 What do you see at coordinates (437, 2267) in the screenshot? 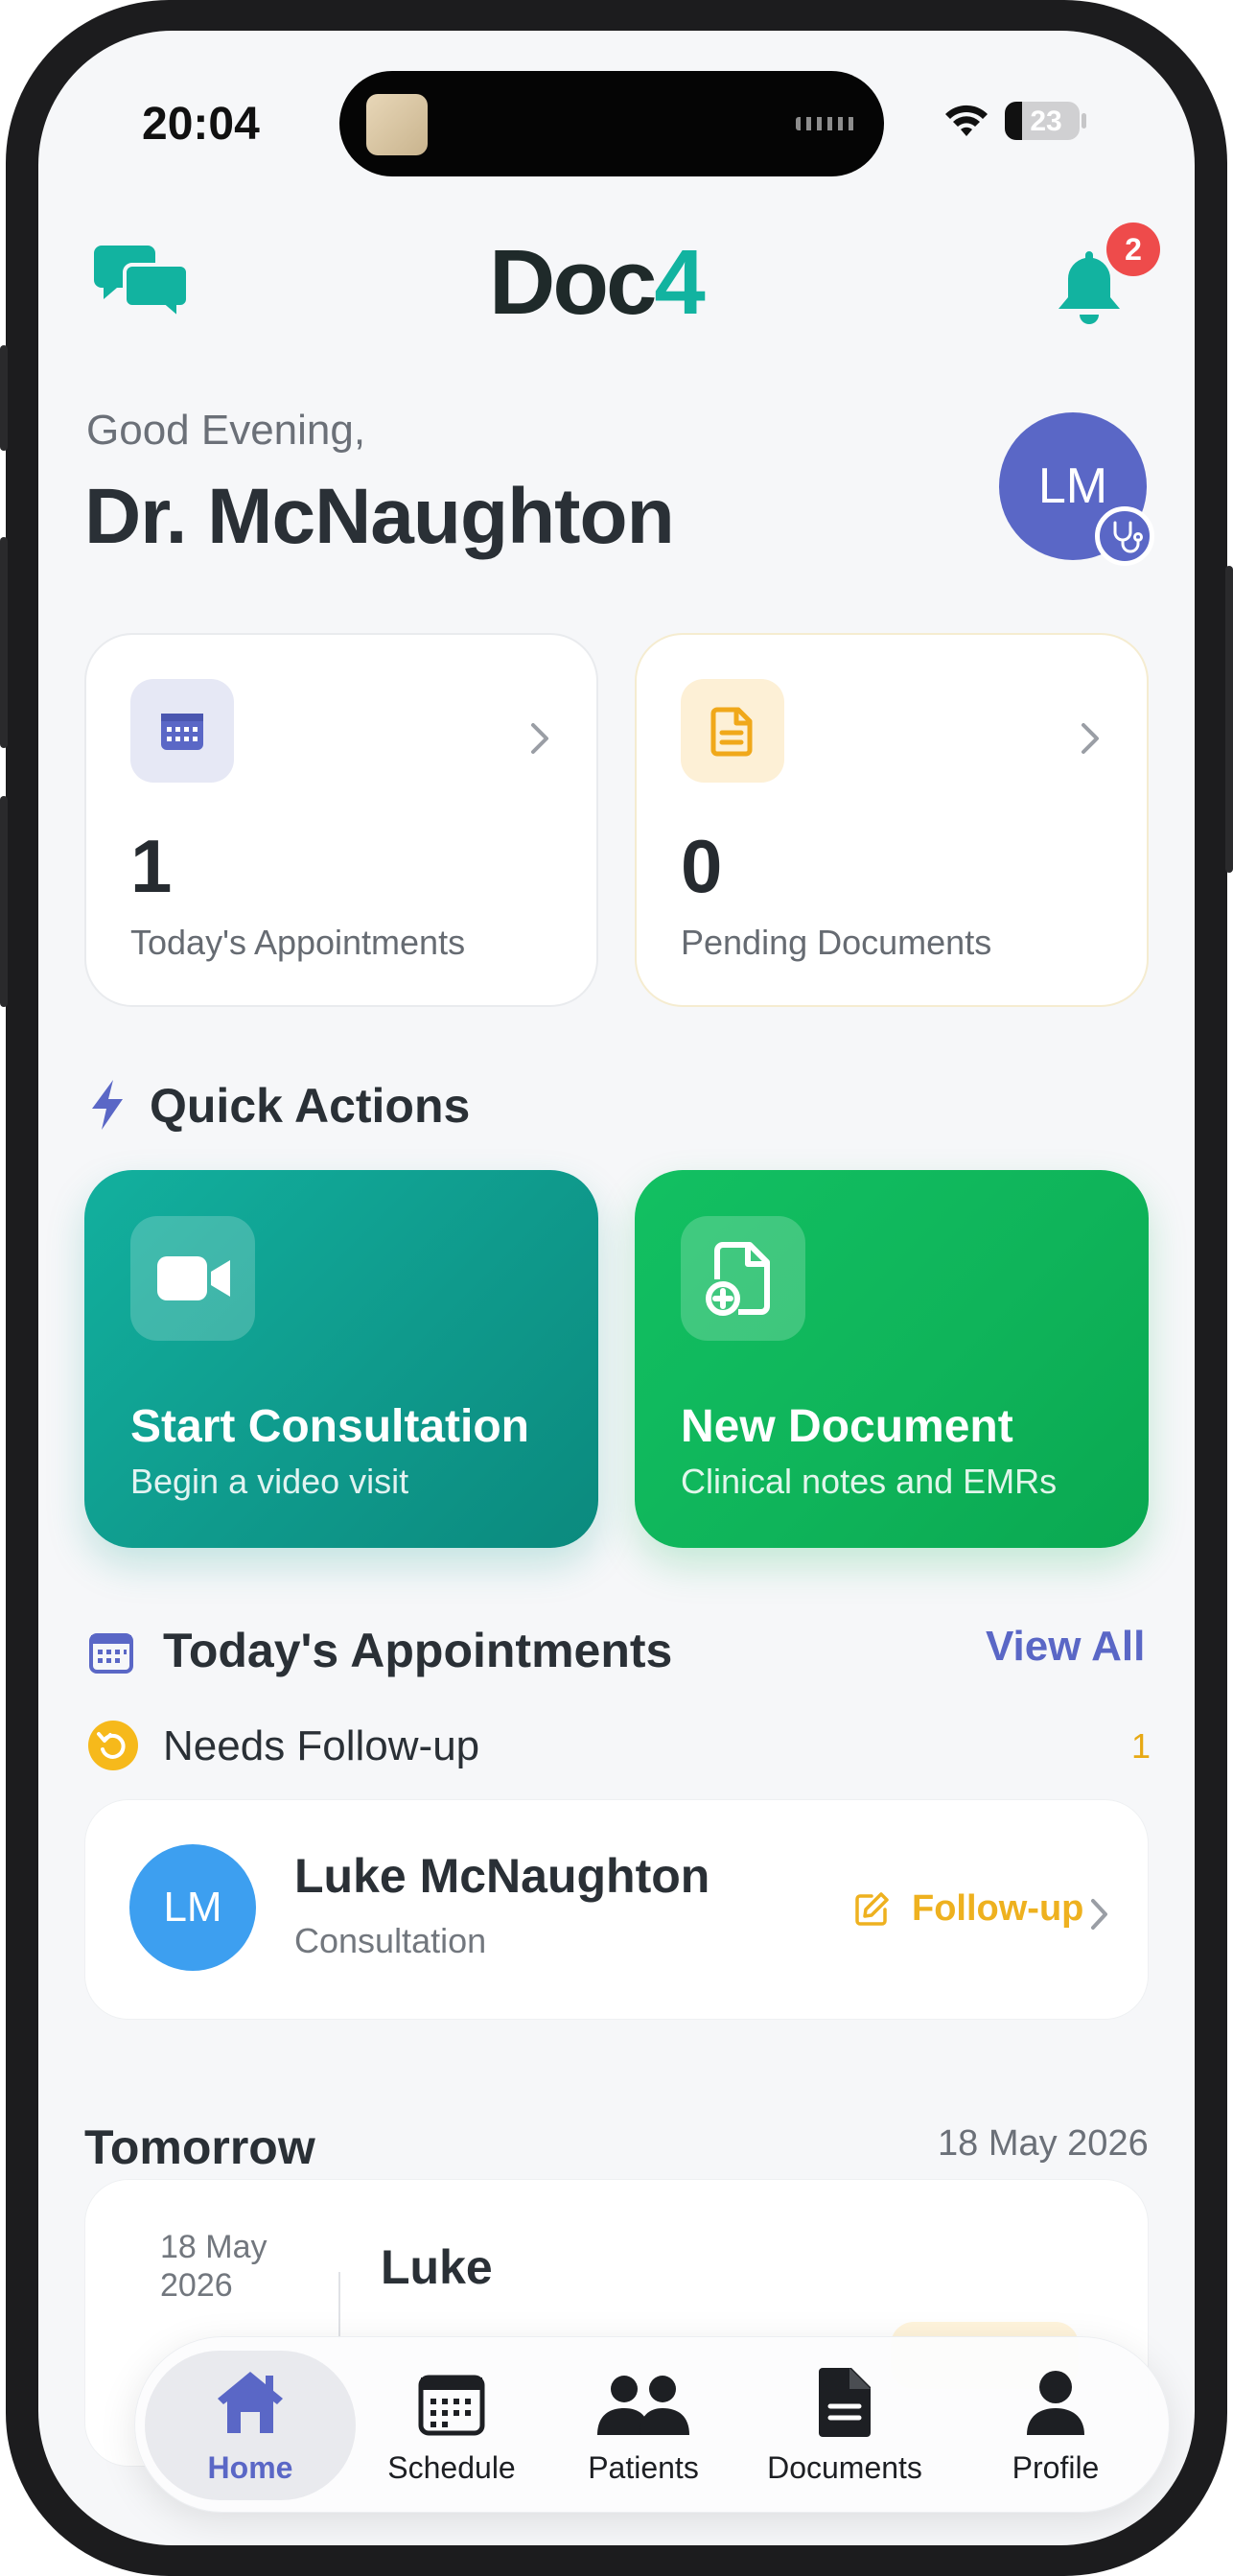
I see `patient-name: Luke` at bounding box center [437, 2267].